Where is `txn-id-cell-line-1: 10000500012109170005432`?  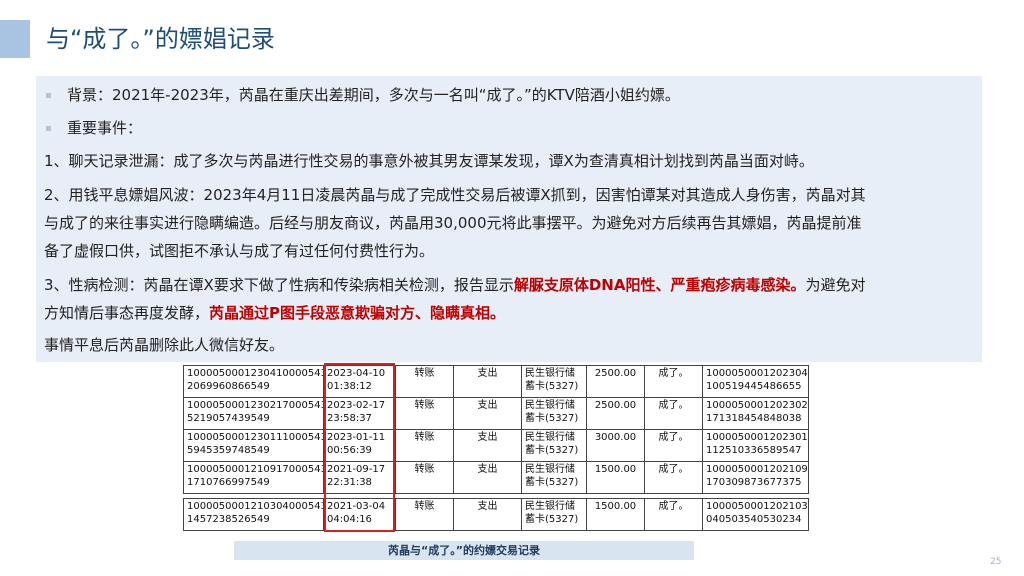 txn-id-cell-line-1: 10000500012109170005432 is located at coordinates (255, 469).